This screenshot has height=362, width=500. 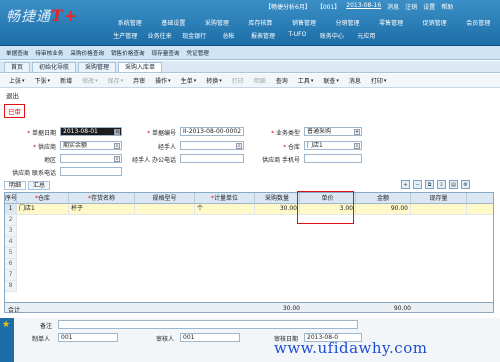 I want to click on settings-link: 设置, so click(x=429, y=7).